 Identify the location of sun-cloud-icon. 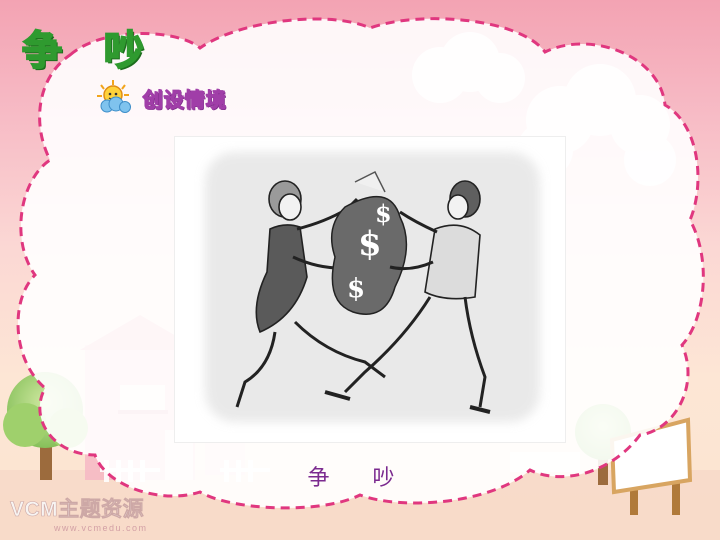
(115, 98).